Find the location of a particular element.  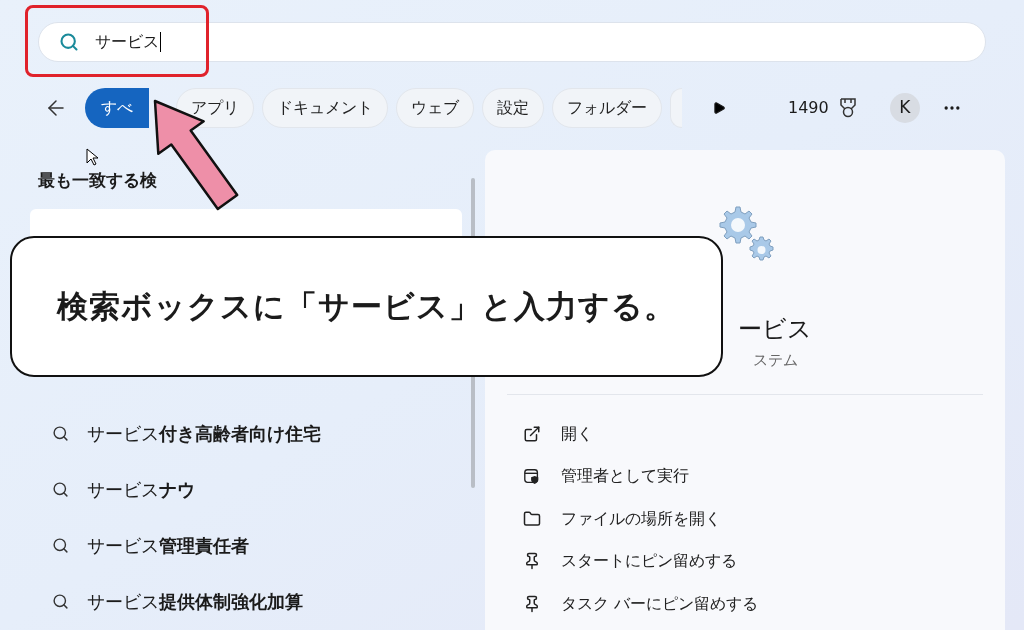

filter-tab: フォルダー is located at coordinates (607, 108).